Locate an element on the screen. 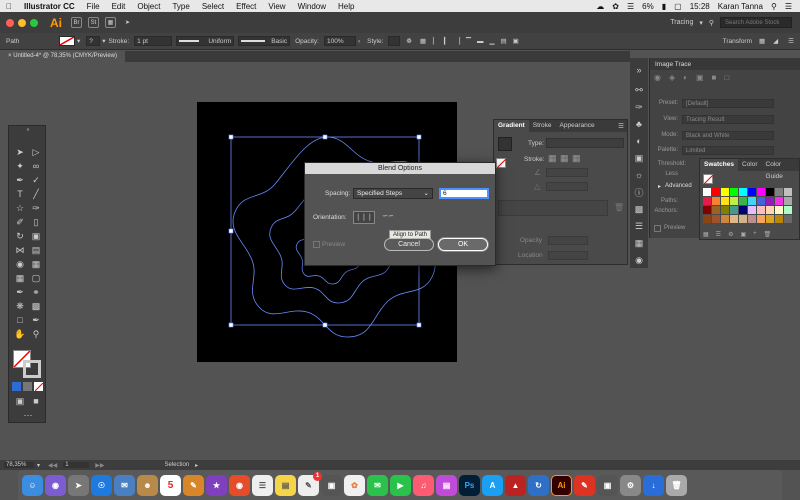  gradient-aspect-field is located at coordinates (567, 186).